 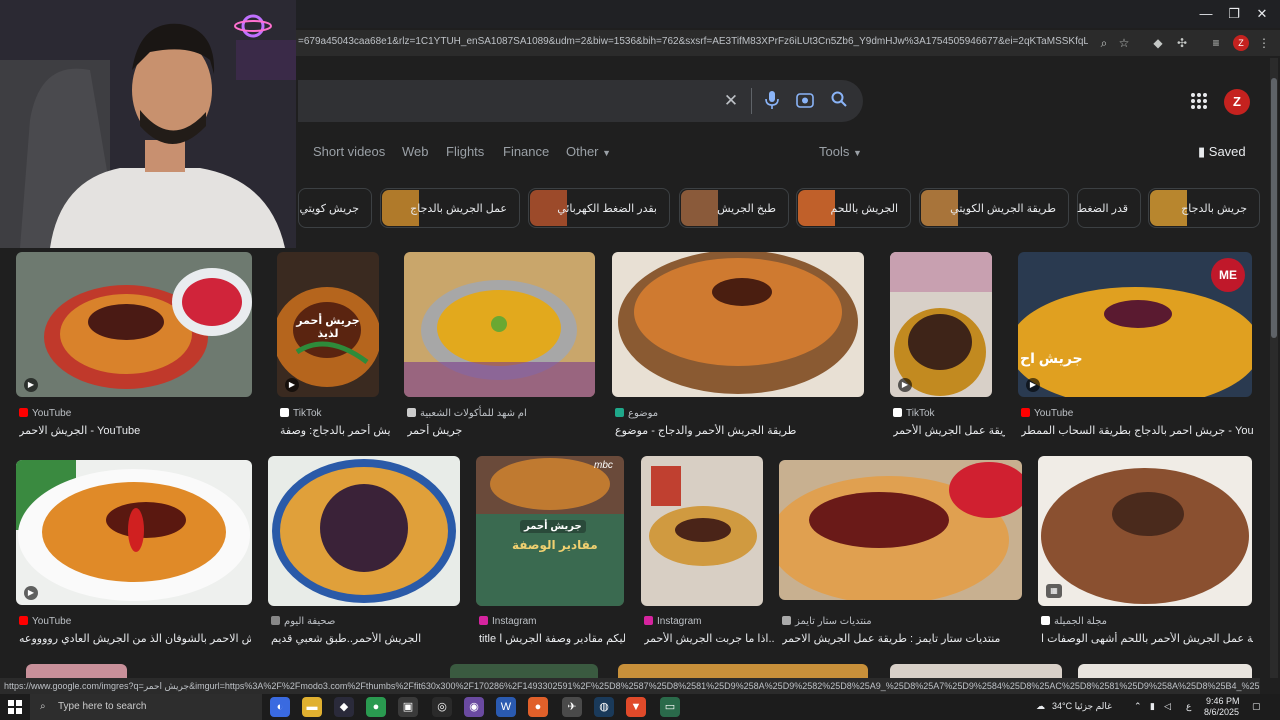 I want to click on tools-button: Tools ▼, so click(x=840, y=151).